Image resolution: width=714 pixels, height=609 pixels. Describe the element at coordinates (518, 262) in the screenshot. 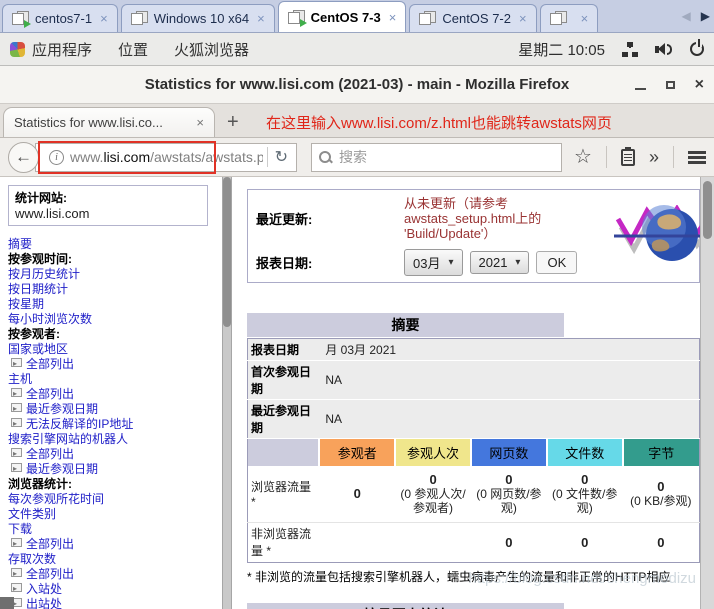

I see `chevron-down-icon: ▾` at that location.